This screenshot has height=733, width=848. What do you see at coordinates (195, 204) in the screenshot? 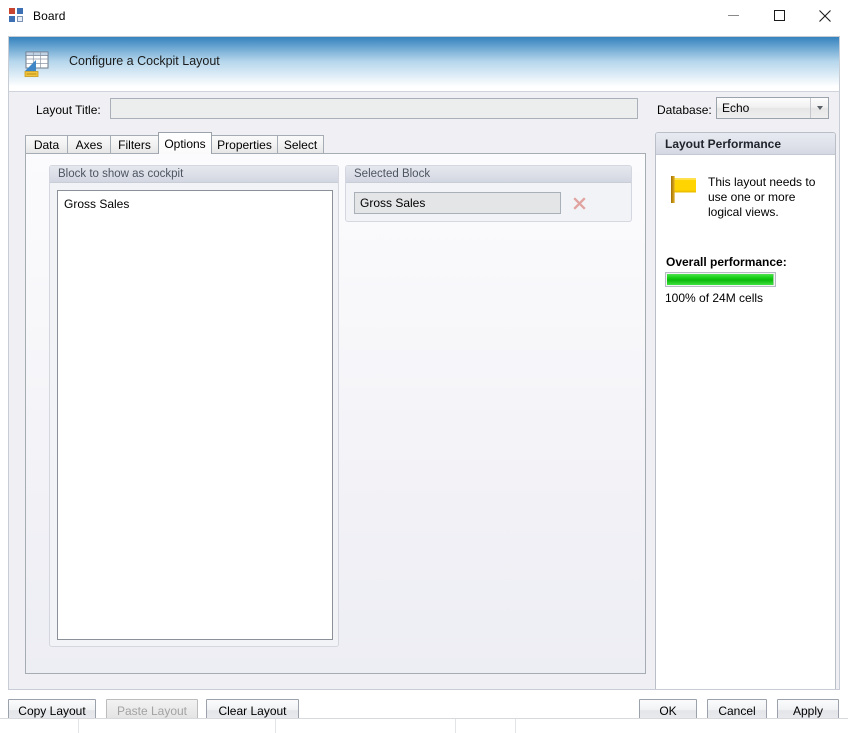
I see `list-item: Gross Sales` at bounding box center [195, 204].